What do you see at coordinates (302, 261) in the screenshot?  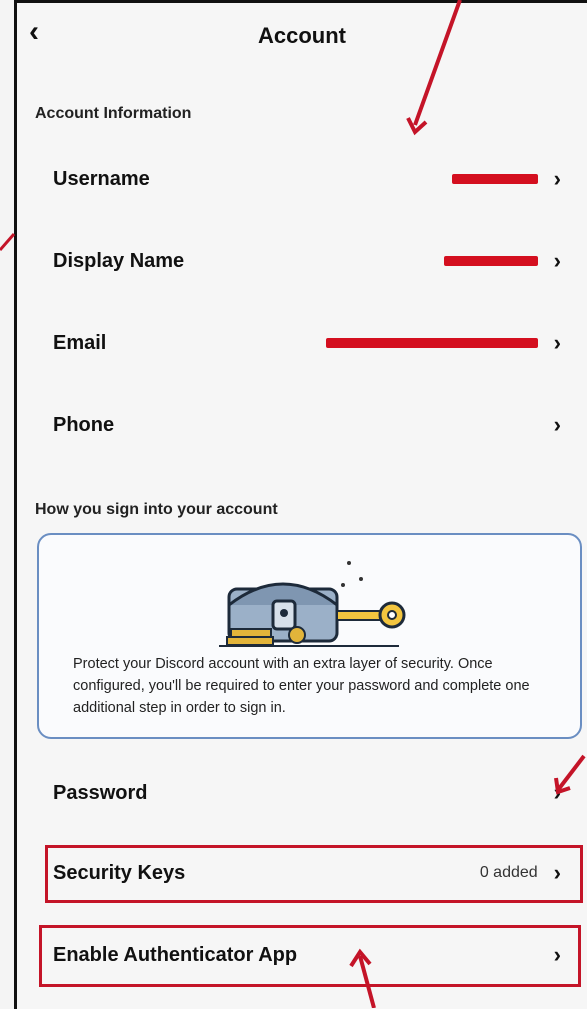 I see `display-name-row: Display Name ›` at bounding box center [302, 261].